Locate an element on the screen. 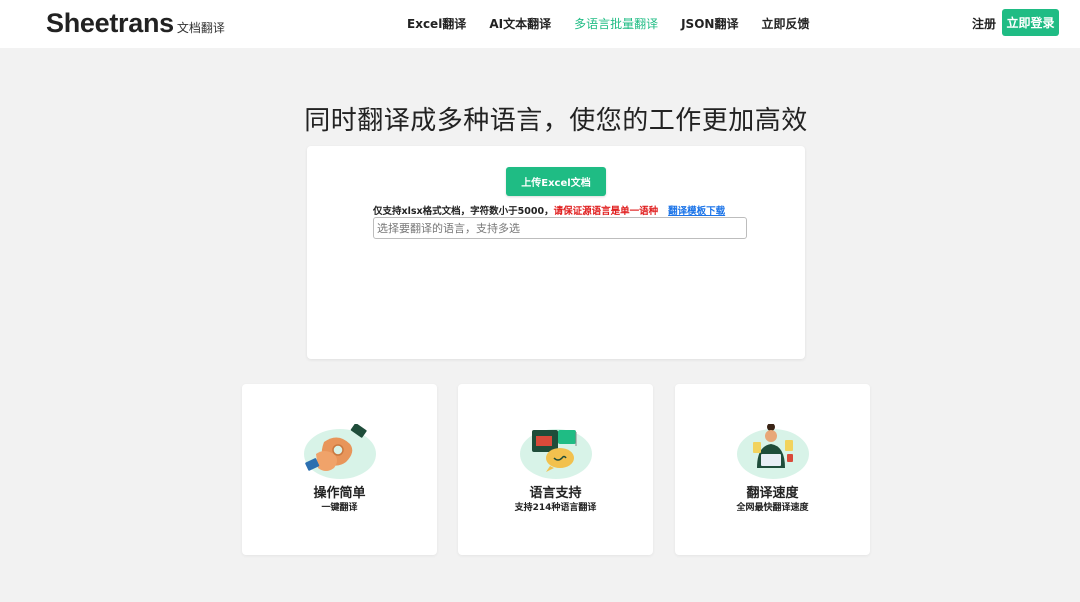 Image resolution: width=1080 pixels, height=602 pixels. upload-notice: 仅支持xlsx格式文档，字符数小于5000，请保证源语言是单一语种 翻译模板下载 is located at coordinates (549, 210).